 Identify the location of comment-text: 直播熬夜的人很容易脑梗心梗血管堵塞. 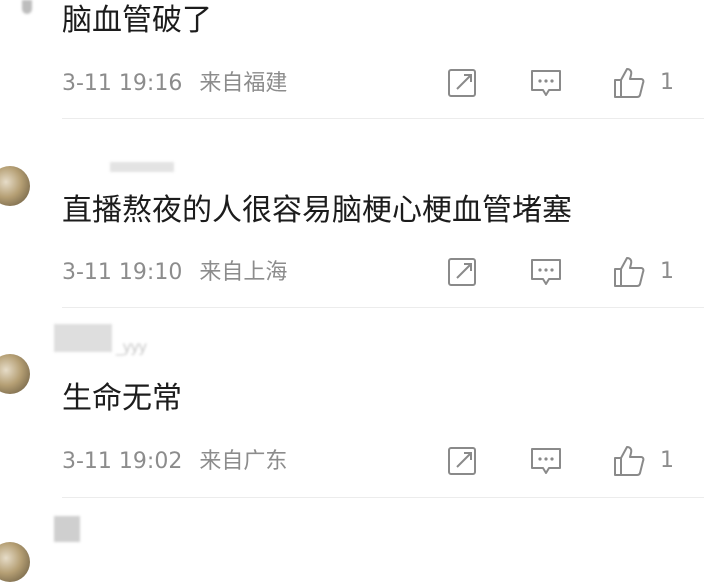
(317, 210).